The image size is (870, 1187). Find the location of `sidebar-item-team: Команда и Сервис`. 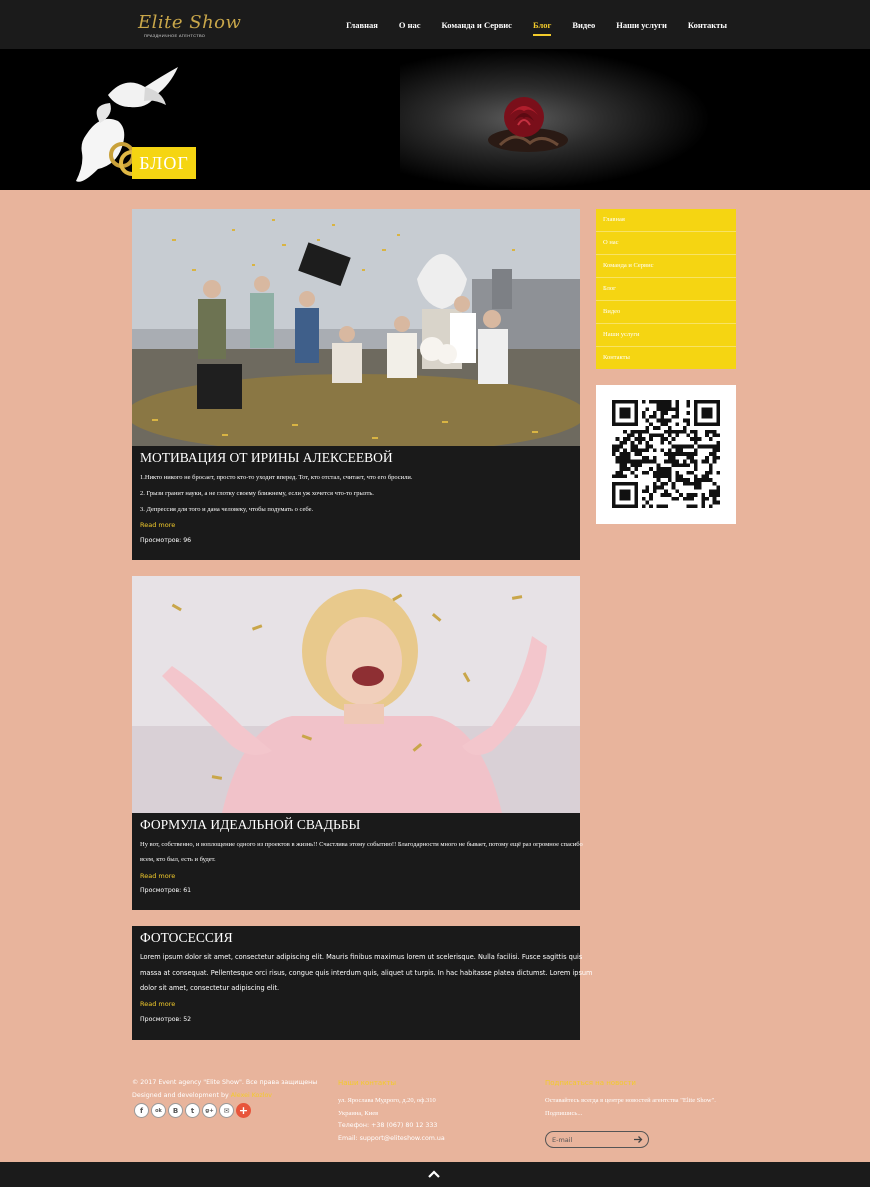

sidebar-item-team: Команда и Сервис is located at coordinates (666, 266).